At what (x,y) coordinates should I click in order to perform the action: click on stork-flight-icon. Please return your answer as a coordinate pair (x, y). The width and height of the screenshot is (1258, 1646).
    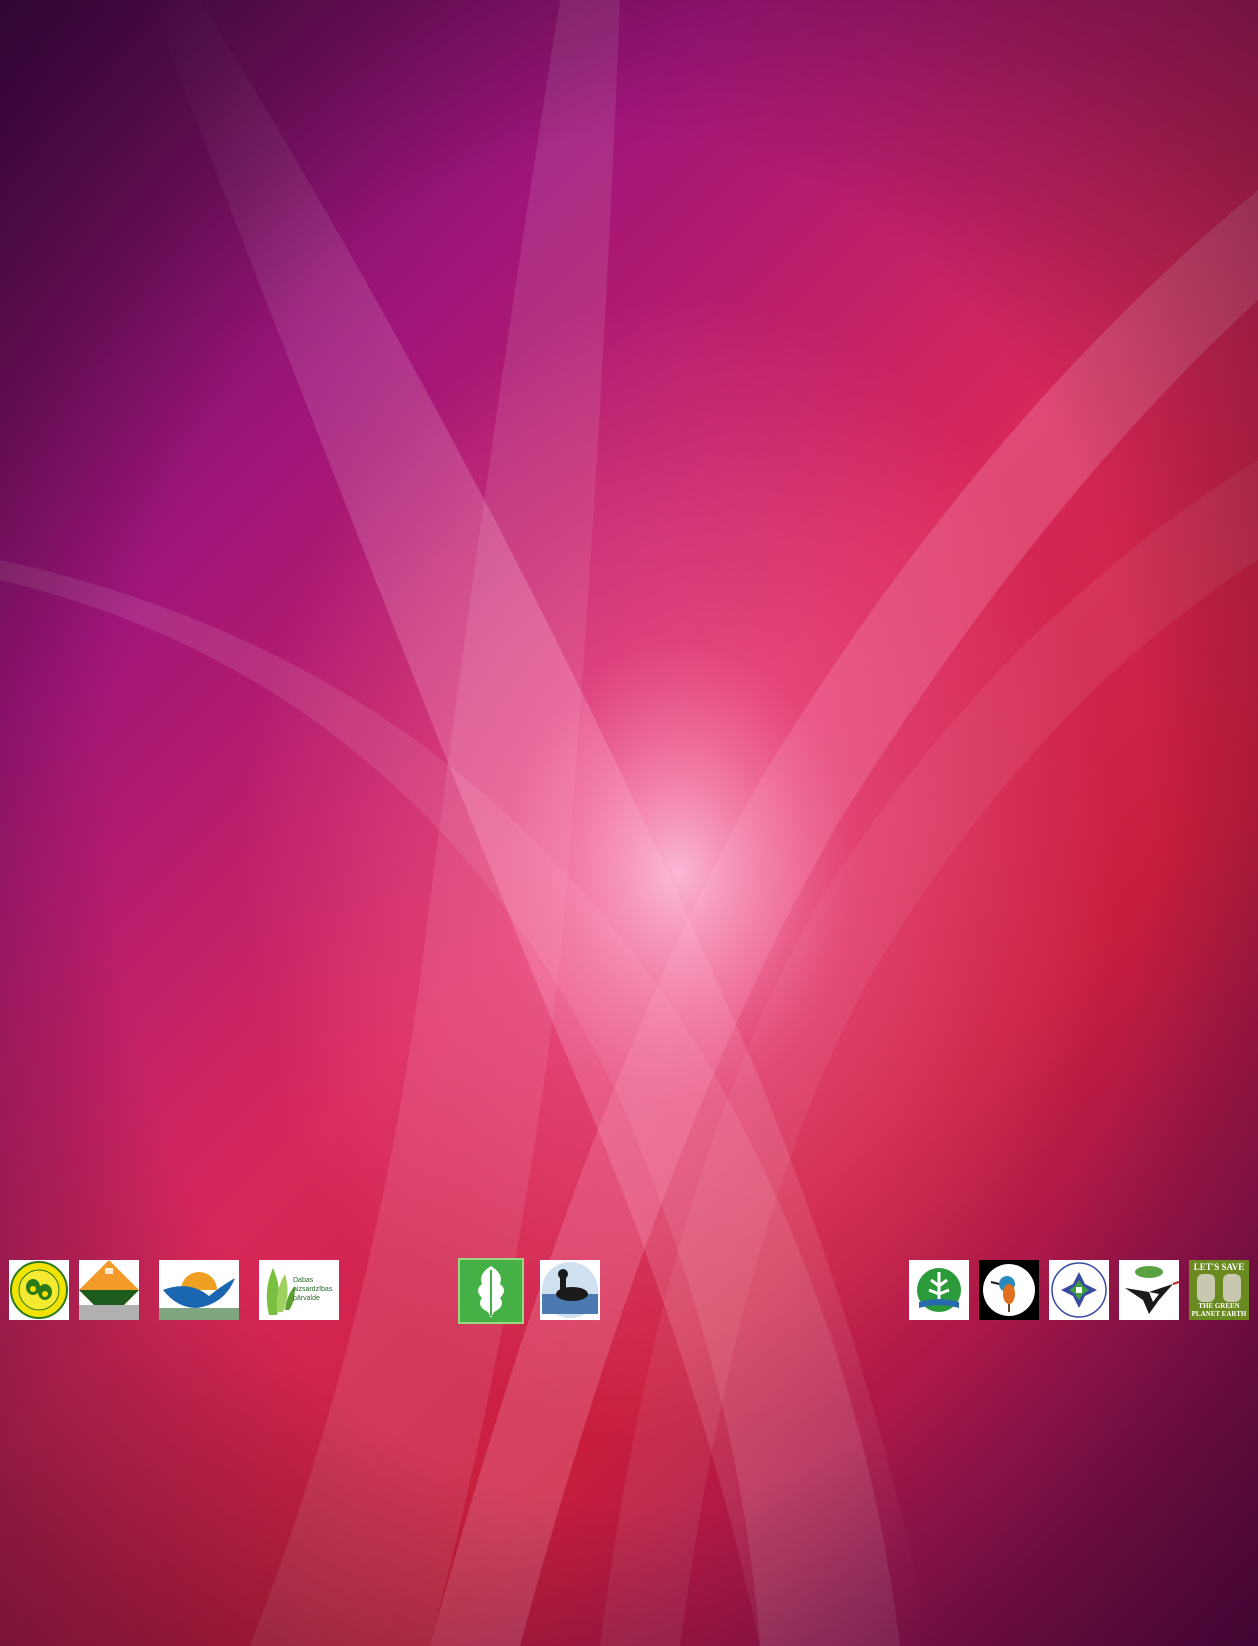
    Looking at the image, I should click on (1149, 1290).